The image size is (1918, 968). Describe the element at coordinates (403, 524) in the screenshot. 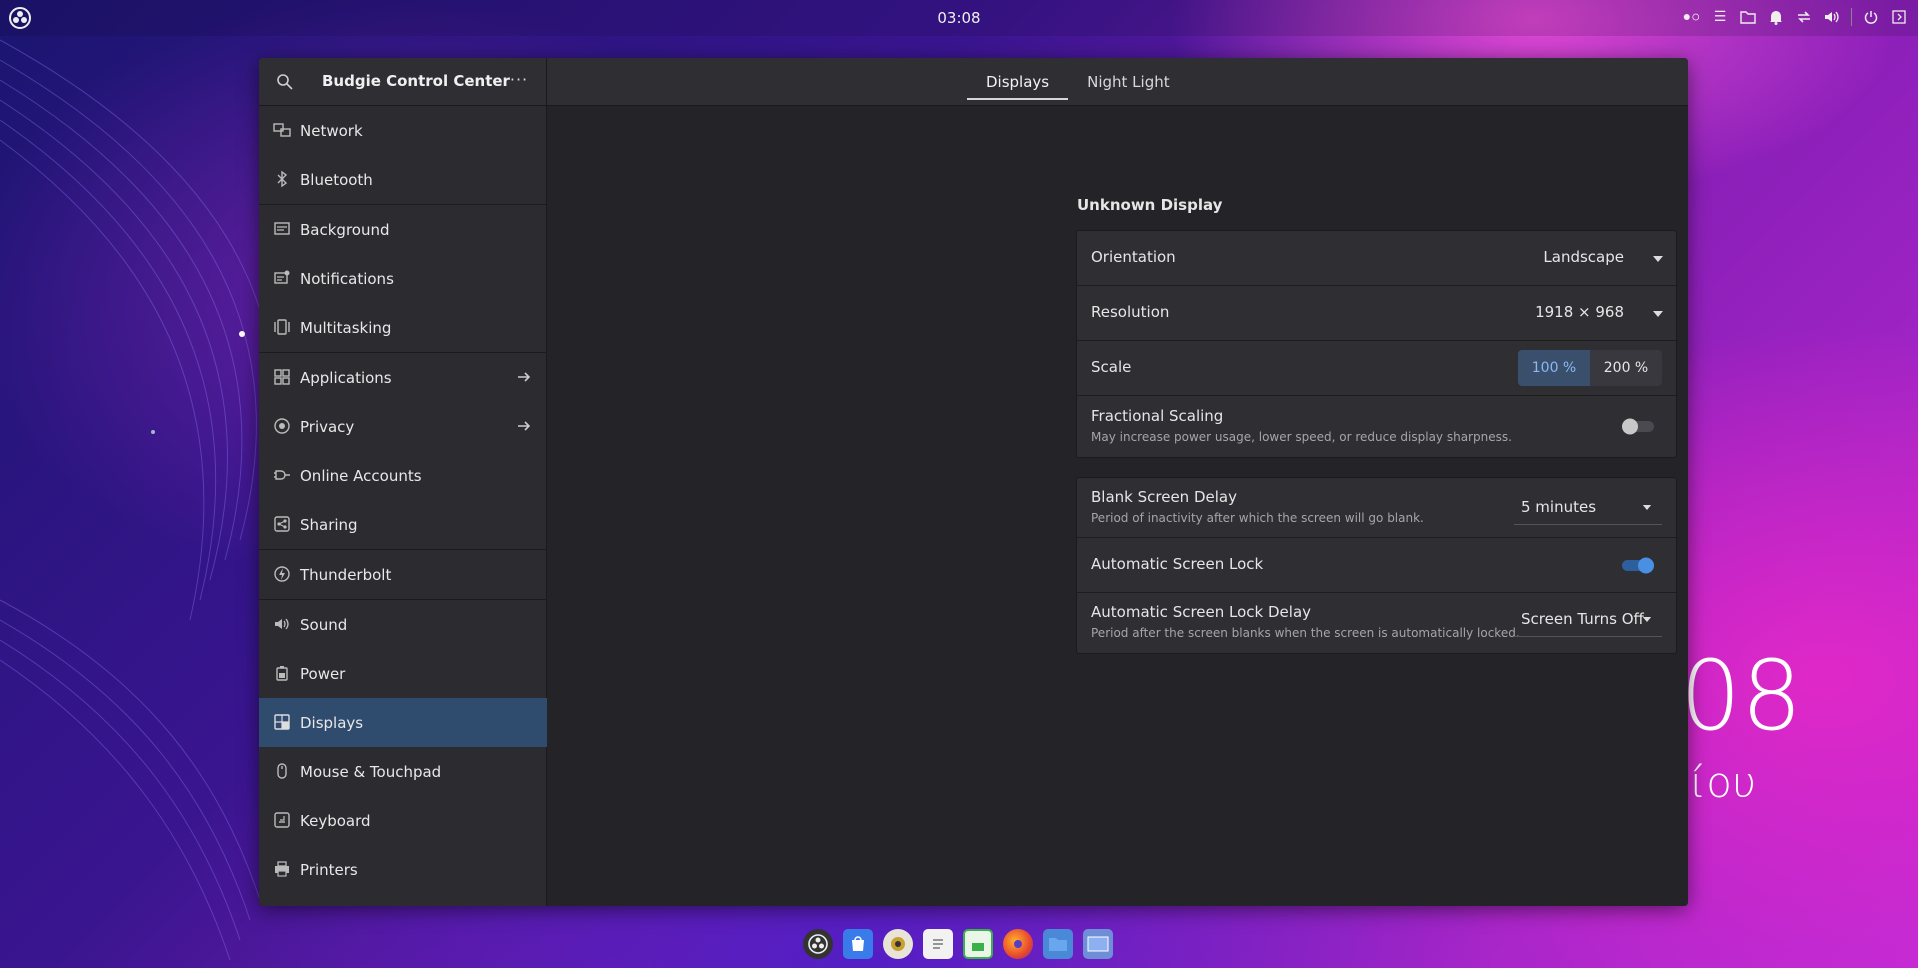

I see `sidebar-item-sharing: Sharing` at that location.